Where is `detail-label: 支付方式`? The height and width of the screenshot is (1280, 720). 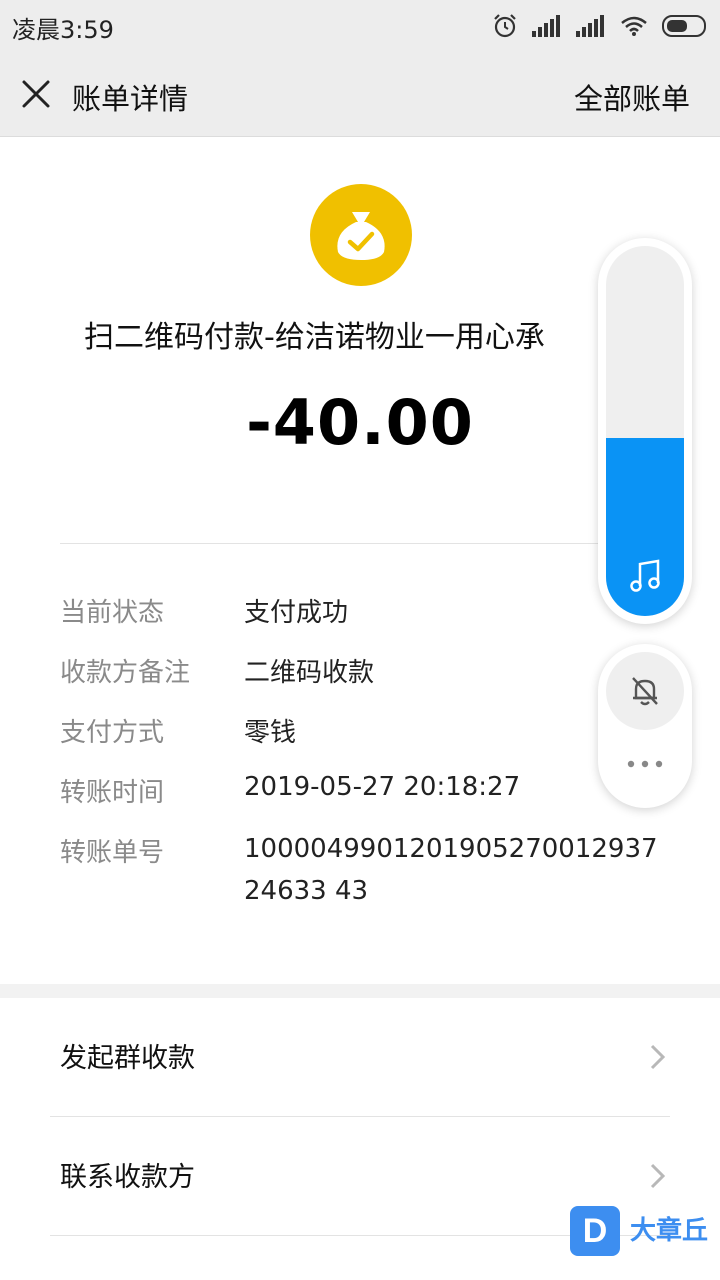
detail-label: 支付方式 is located at coordinates (112, 733).